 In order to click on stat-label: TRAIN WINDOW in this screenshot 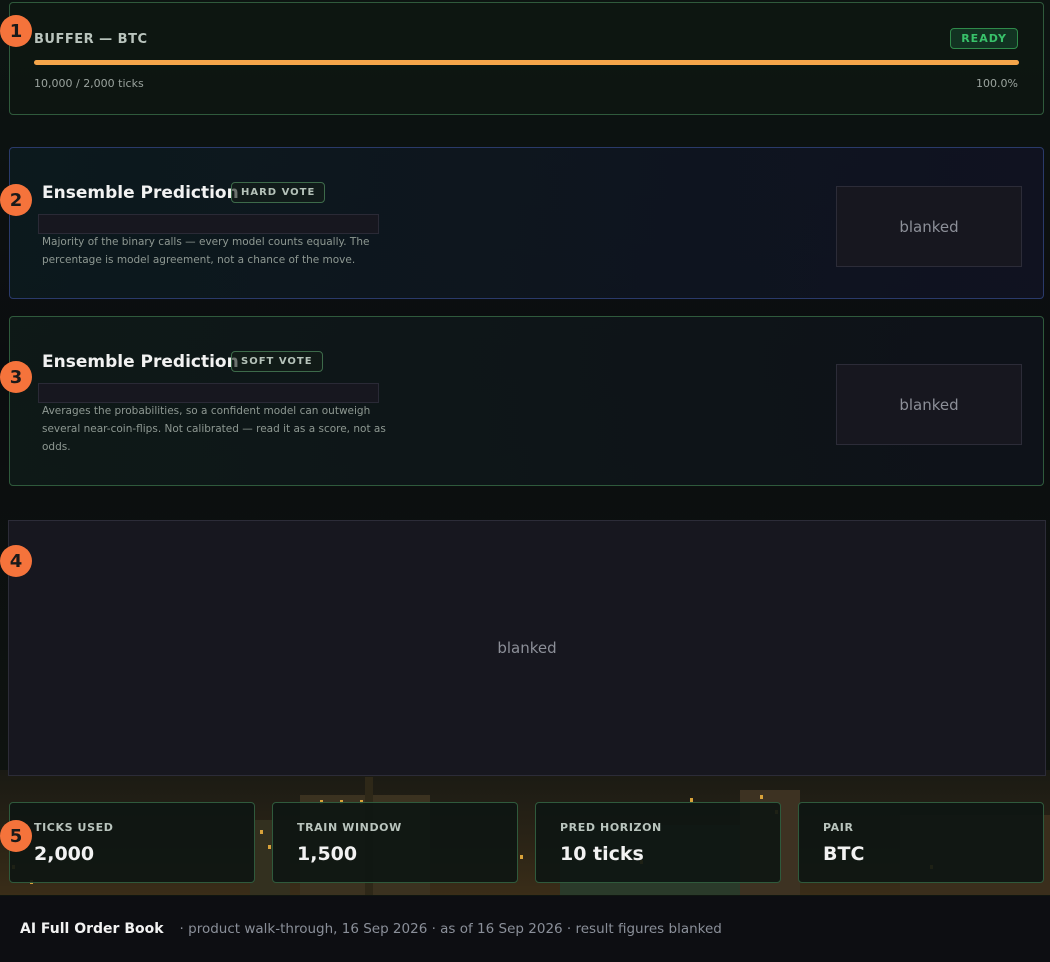, I will do `click(349, 827)`.